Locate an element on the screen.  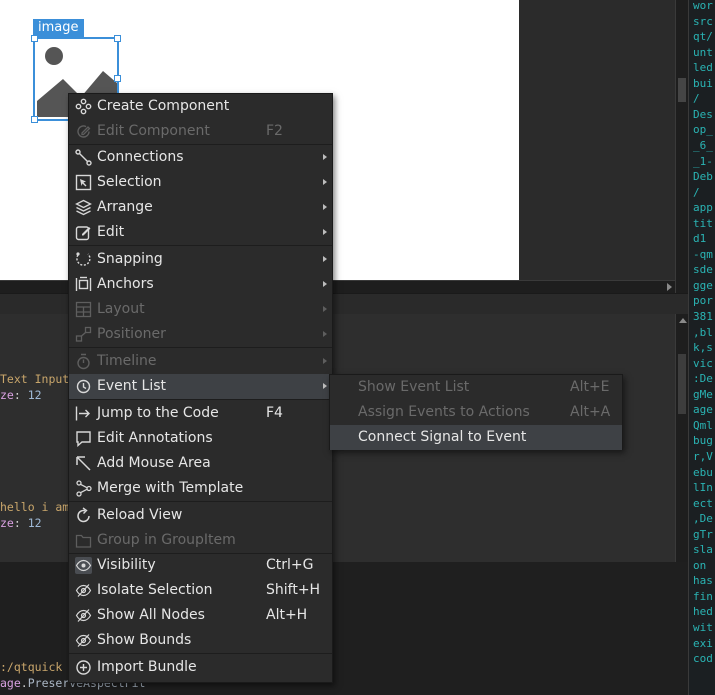
menu-item-shortcut: Shift+H is located at coordinates (293, 590).